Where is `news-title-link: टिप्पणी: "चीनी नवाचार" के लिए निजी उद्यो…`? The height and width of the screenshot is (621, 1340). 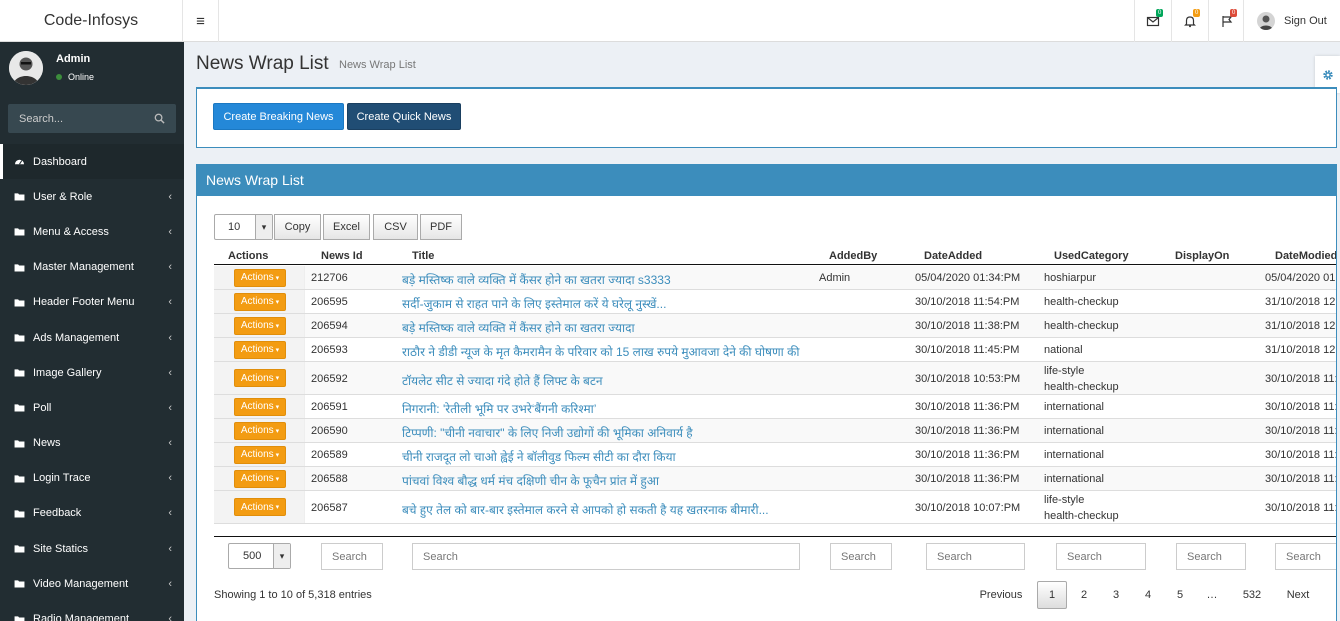
news-title-link: टिप्पणी: "चीनी नवाचार" के लिए निजी उद्यो… is located at coordinates (547, 432).